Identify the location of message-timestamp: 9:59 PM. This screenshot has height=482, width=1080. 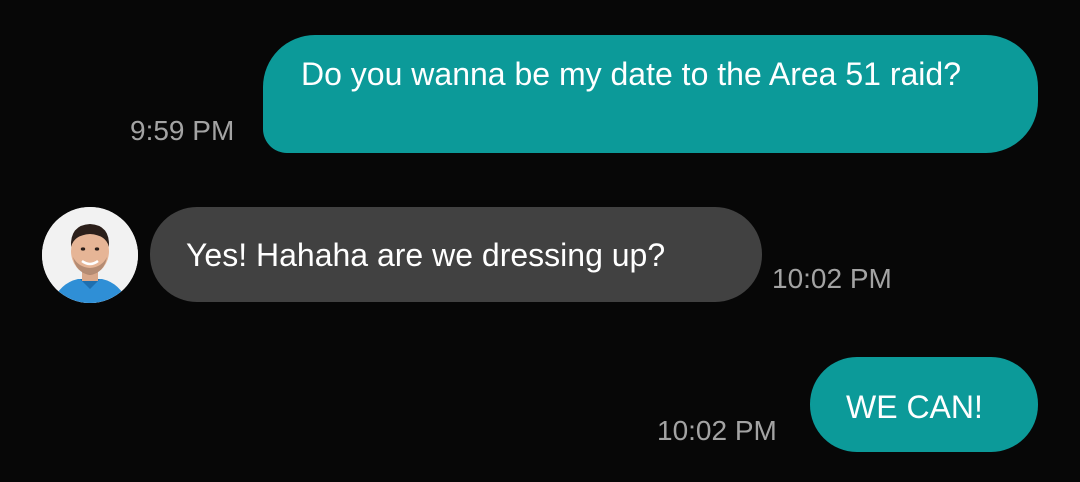
(182, 130).